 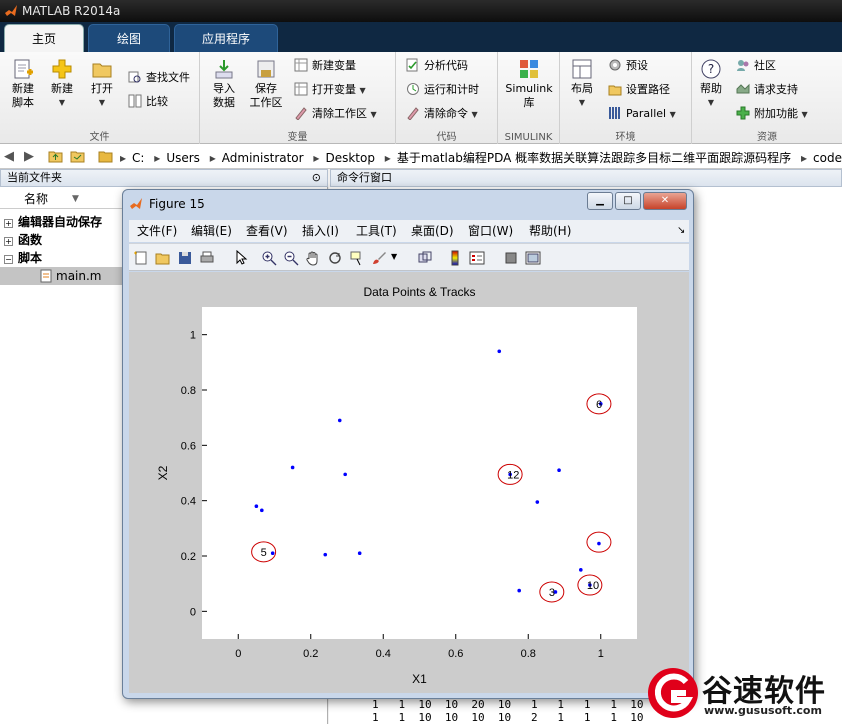 I want to click on new-button: 新建 ▼, so click(x=62, y=84).